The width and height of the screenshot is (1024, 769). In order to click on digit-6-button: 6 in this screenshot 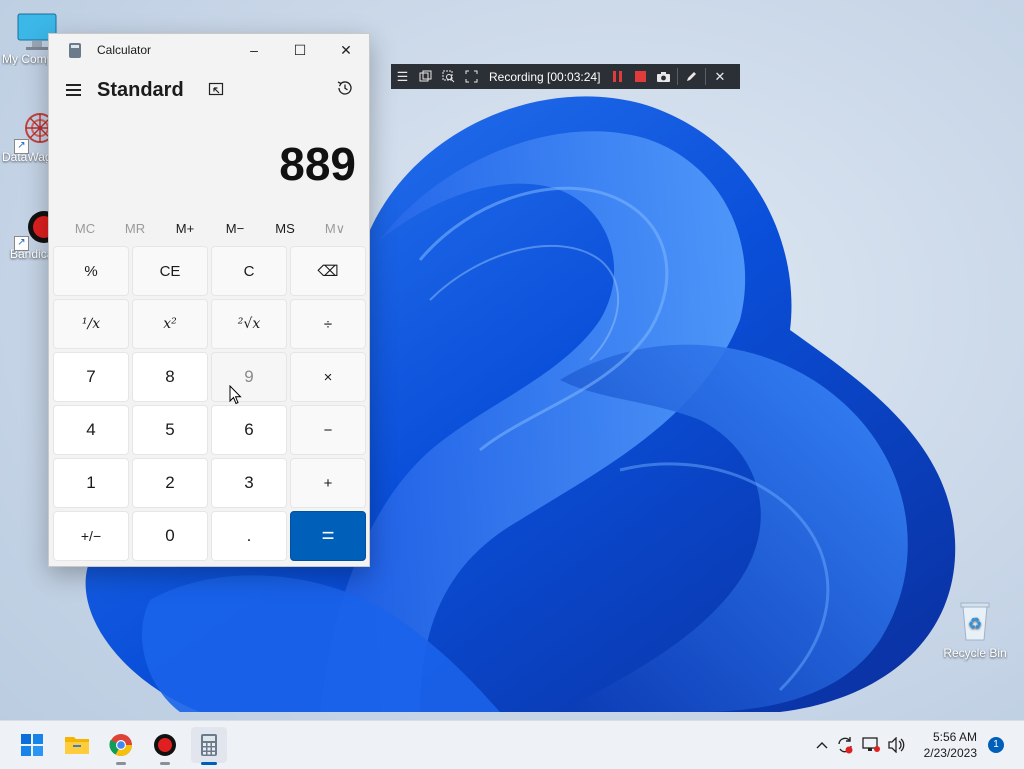, I will do `click(249, 430)`.